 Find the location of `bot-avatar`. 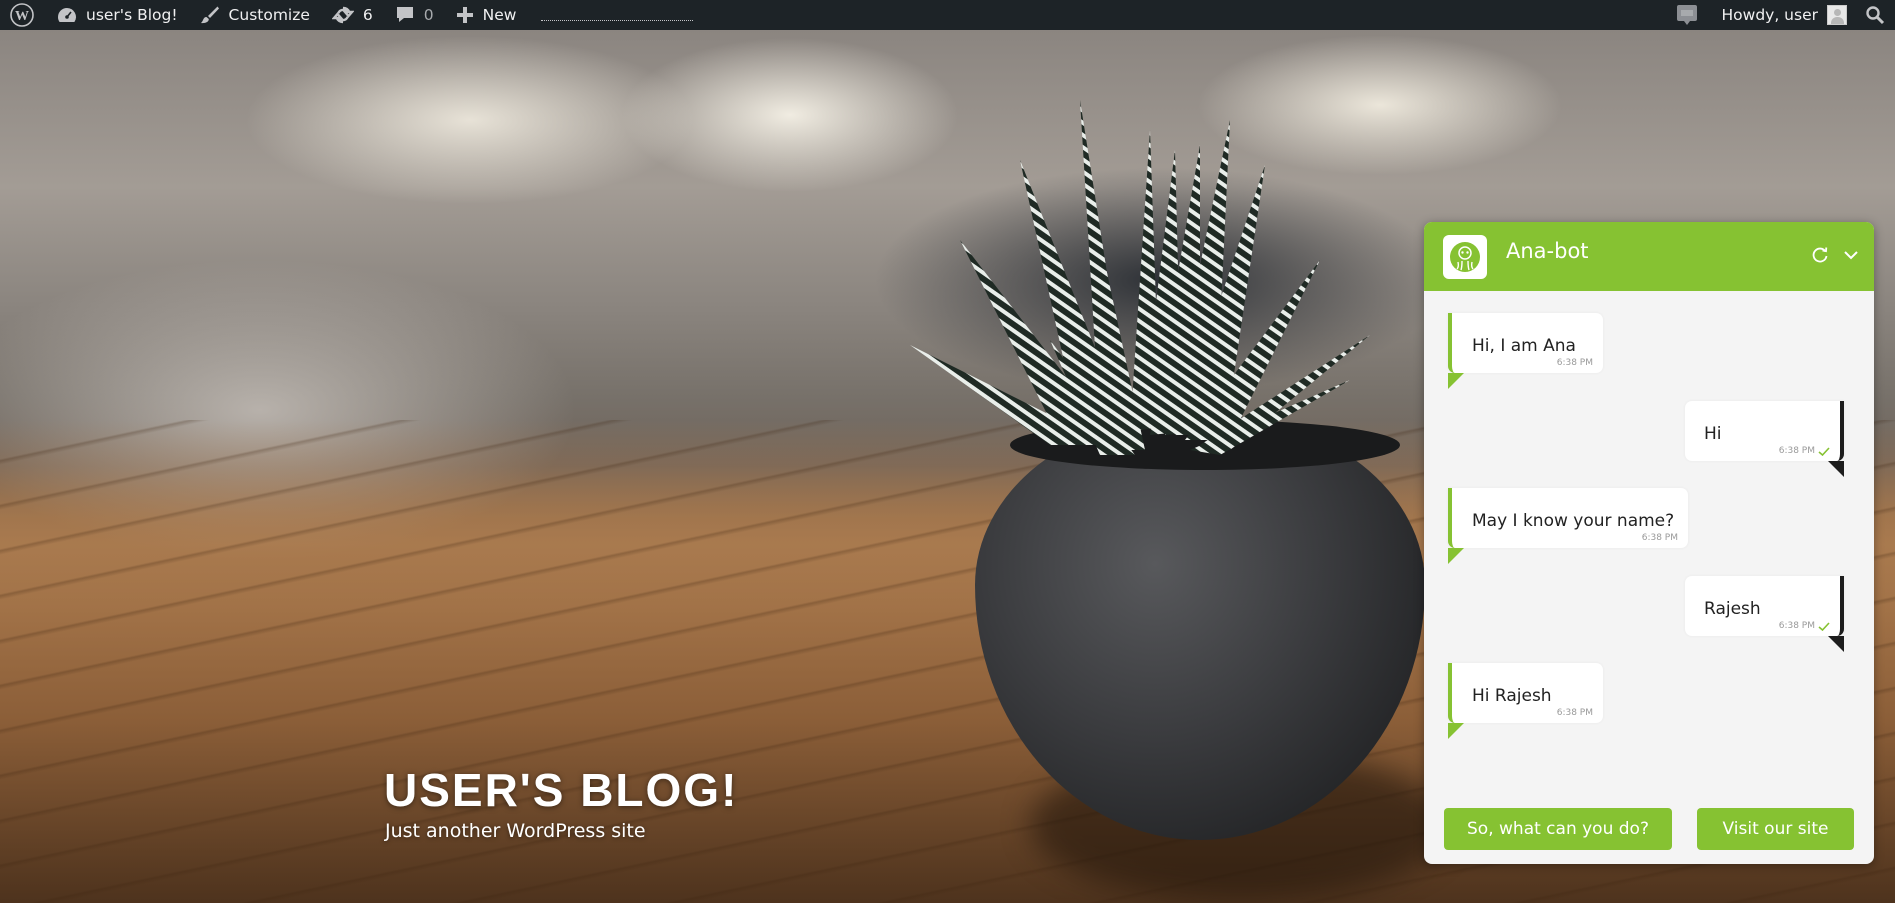

bot-avatar is located at coordinates (1465, 256).